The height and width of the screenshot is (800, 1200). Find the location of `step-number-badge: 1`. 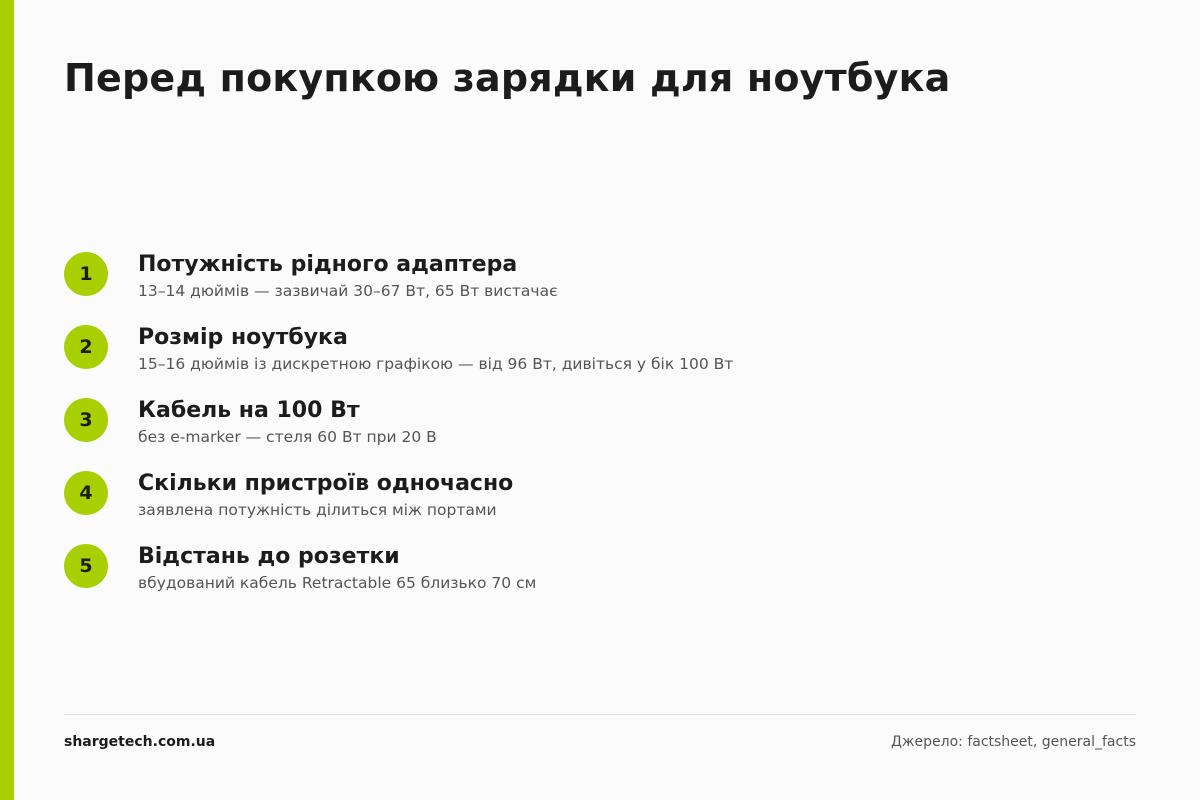

step-number-badge: 1 is located at coordinates (86, 274).